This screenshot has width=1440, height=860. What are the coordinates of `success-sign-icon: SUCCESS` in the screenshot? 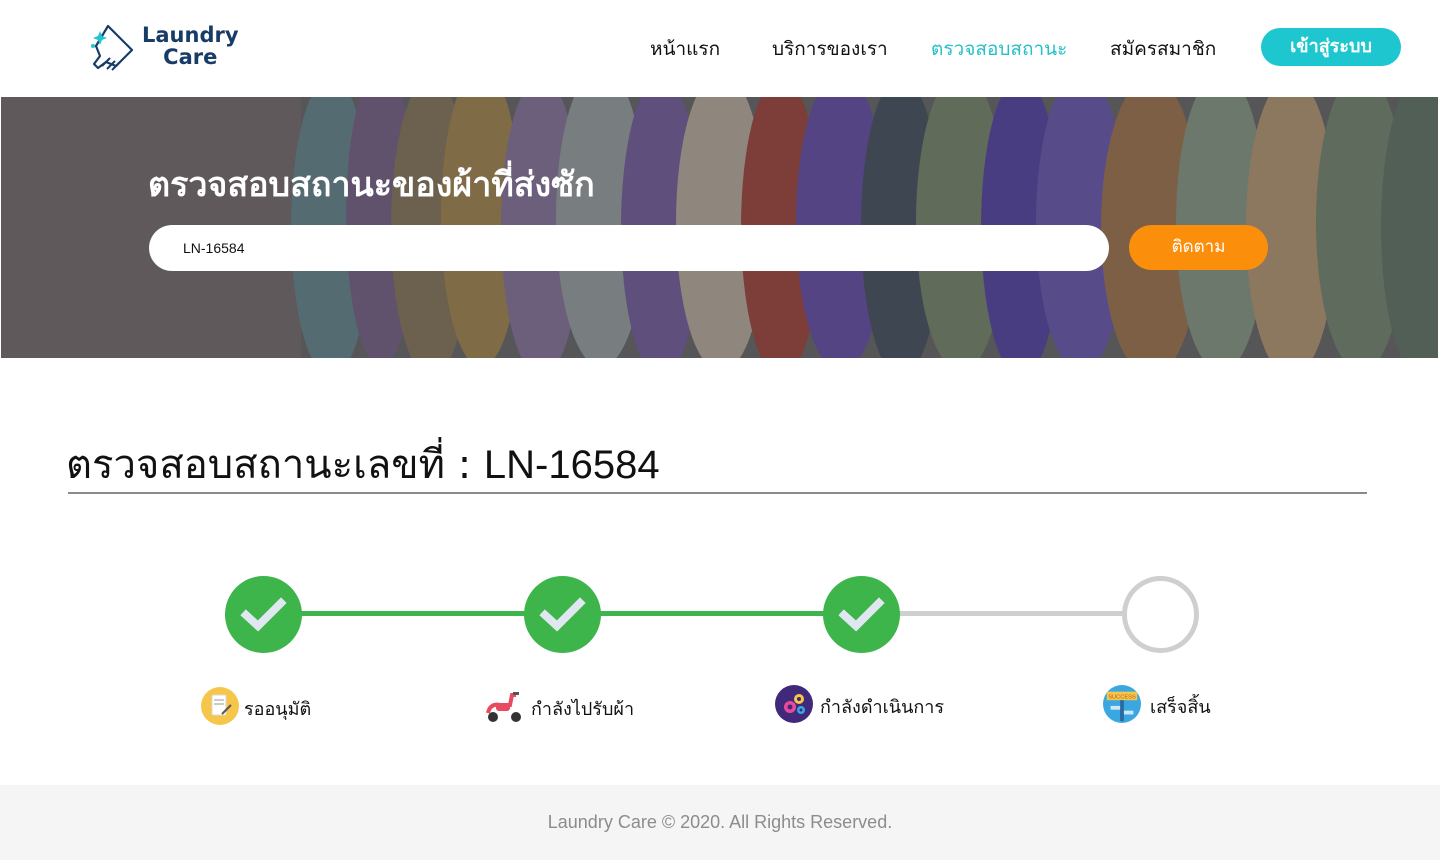 It's located at (1122, 704).